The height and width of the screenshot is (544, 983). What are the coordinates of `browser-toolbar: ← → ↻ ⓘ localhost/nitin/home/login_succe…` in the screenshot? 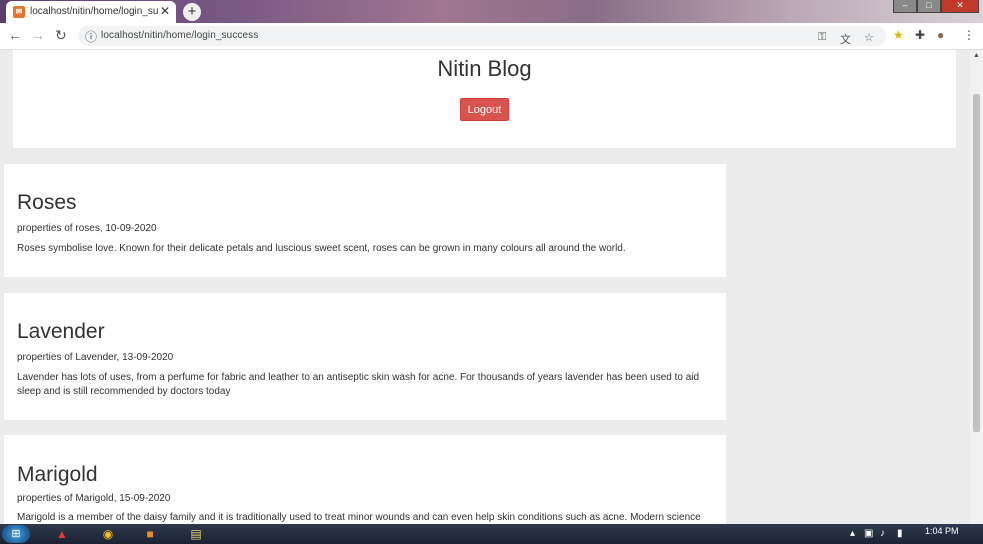 It's located at (491, 36).